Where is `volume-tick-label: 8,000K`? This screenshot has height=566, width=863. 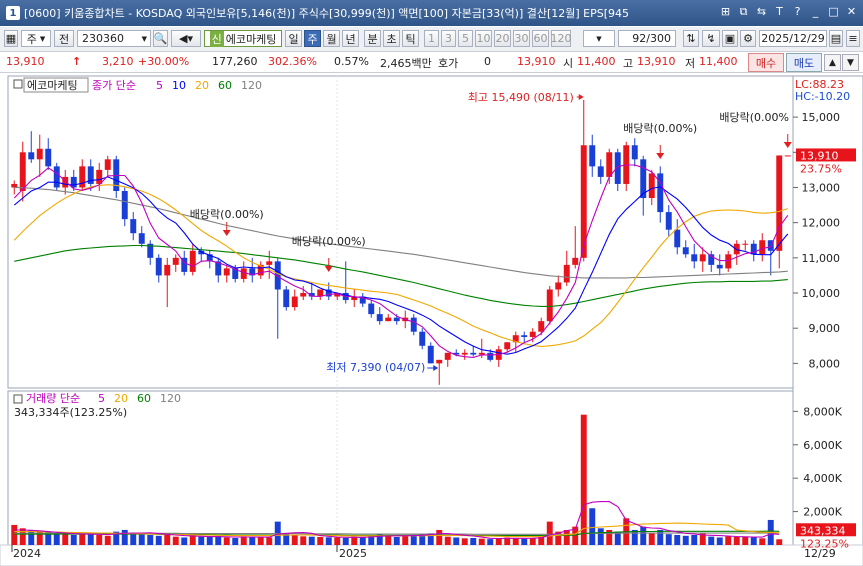 volume-tick-label: 8,000K is located at coordinates (822, 411).